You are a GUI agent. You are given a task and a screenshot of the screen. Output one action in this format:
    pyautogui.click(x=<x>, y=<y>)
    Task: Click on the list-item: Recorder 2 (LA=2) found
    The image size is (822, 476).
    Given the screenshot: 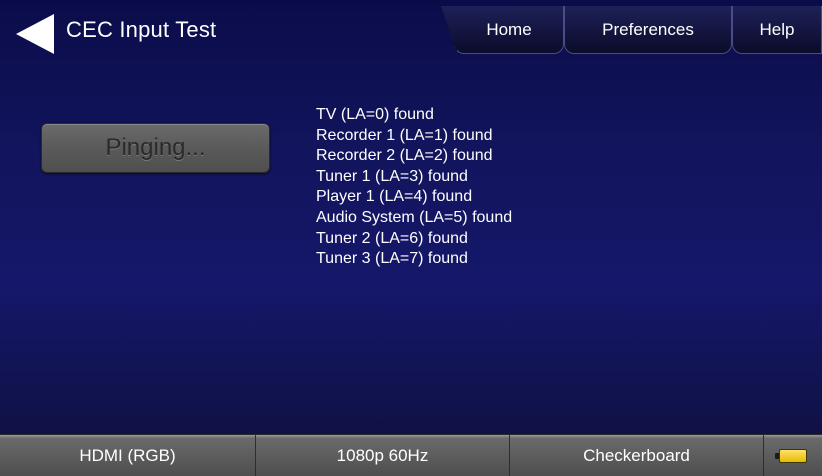 What is the action you would take?
    pyautogui.click(x=404, y=156)
    